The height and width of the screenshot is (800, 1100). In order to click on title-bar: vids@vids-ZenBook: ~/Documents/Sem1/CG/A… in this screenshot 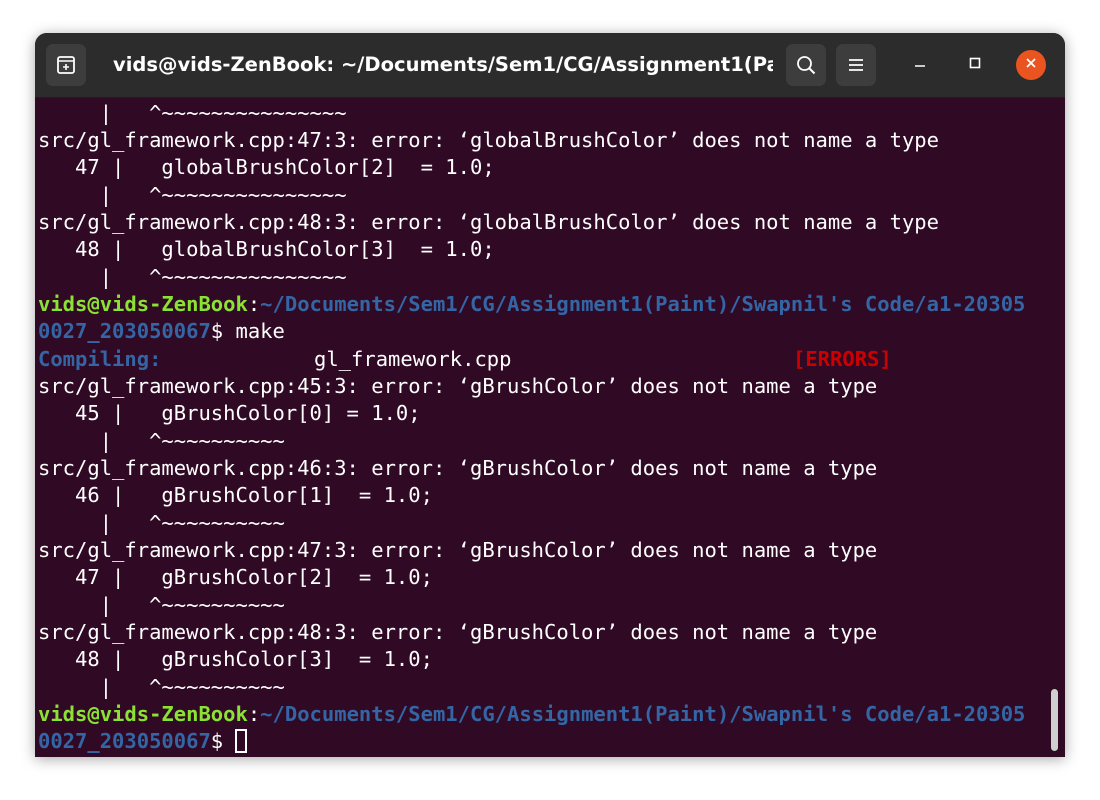, I will do `click(550, 65)`.